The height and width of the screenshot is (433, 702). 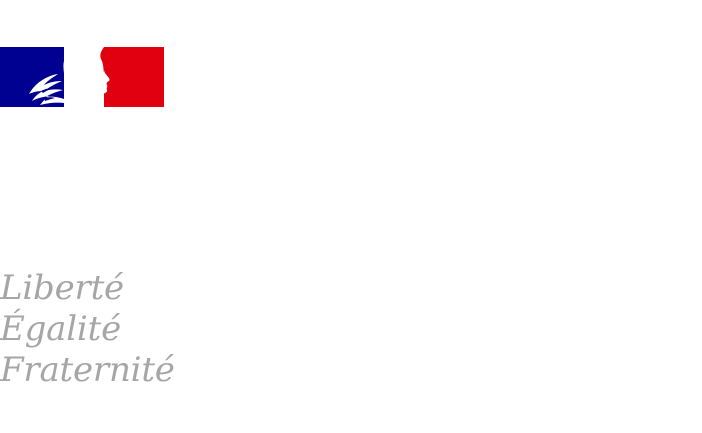 I want to click on republic-motto: Liberté Égalité Fraternité, so click(x=87, y=329).